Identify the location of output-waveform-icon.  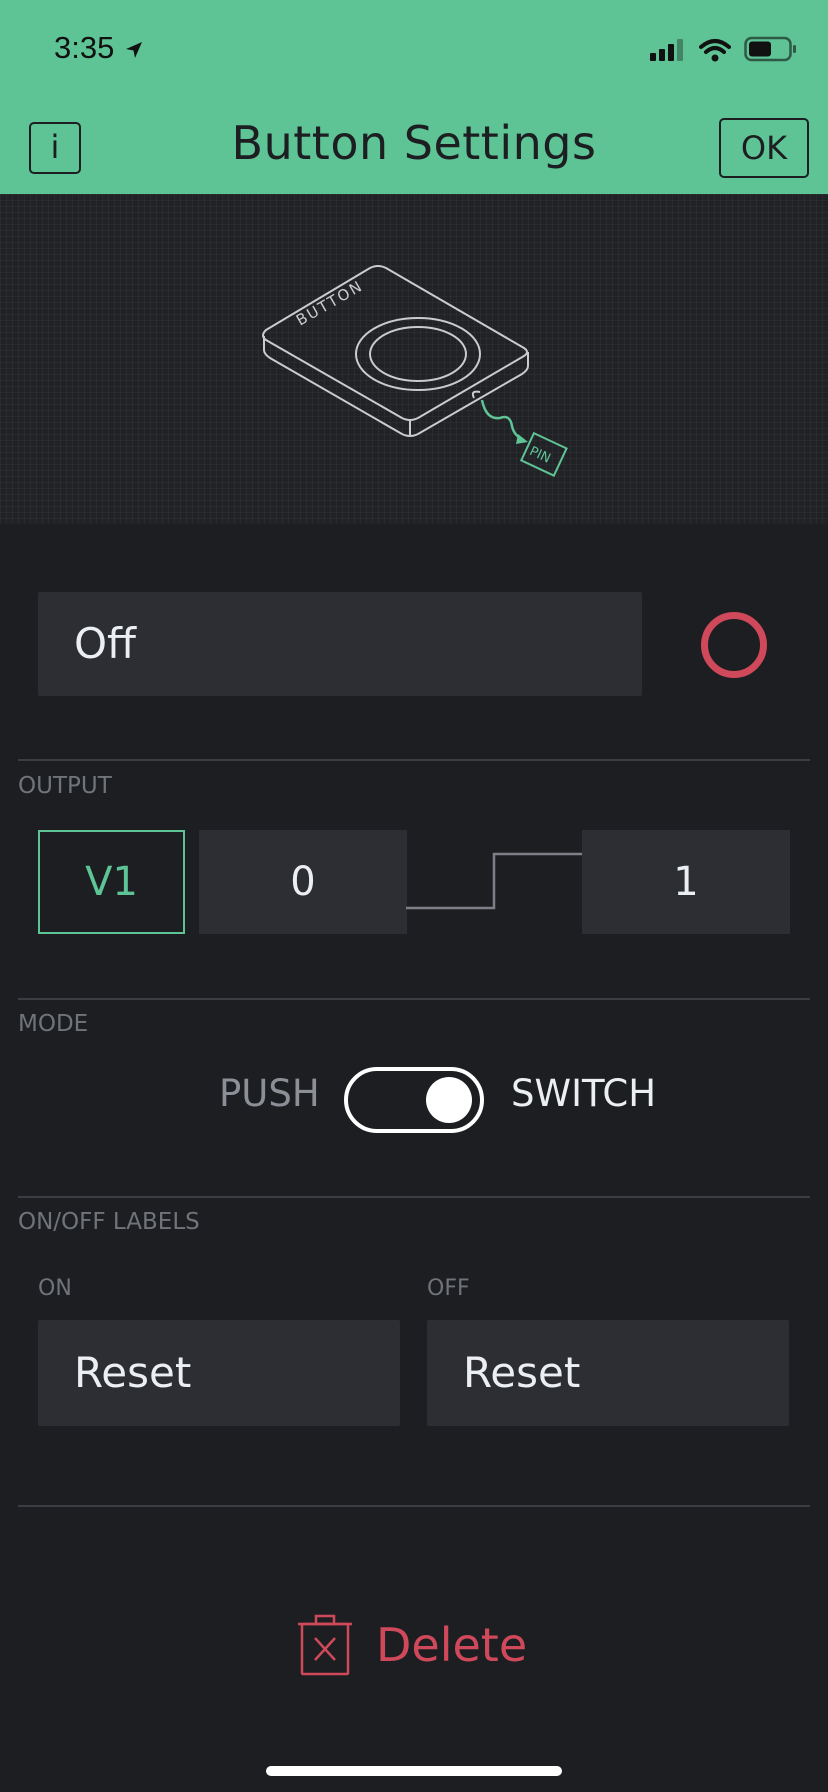
(494, 881).